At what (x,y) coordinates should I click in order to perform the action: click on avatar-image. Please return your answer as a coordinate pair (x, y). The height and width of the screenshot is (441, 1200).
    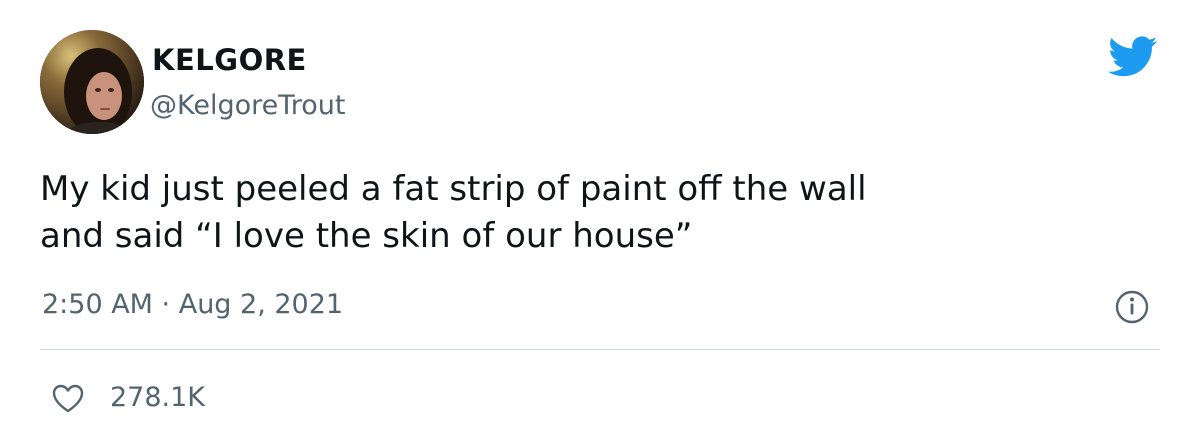
    Looking at the image, I should click on (92, 82).